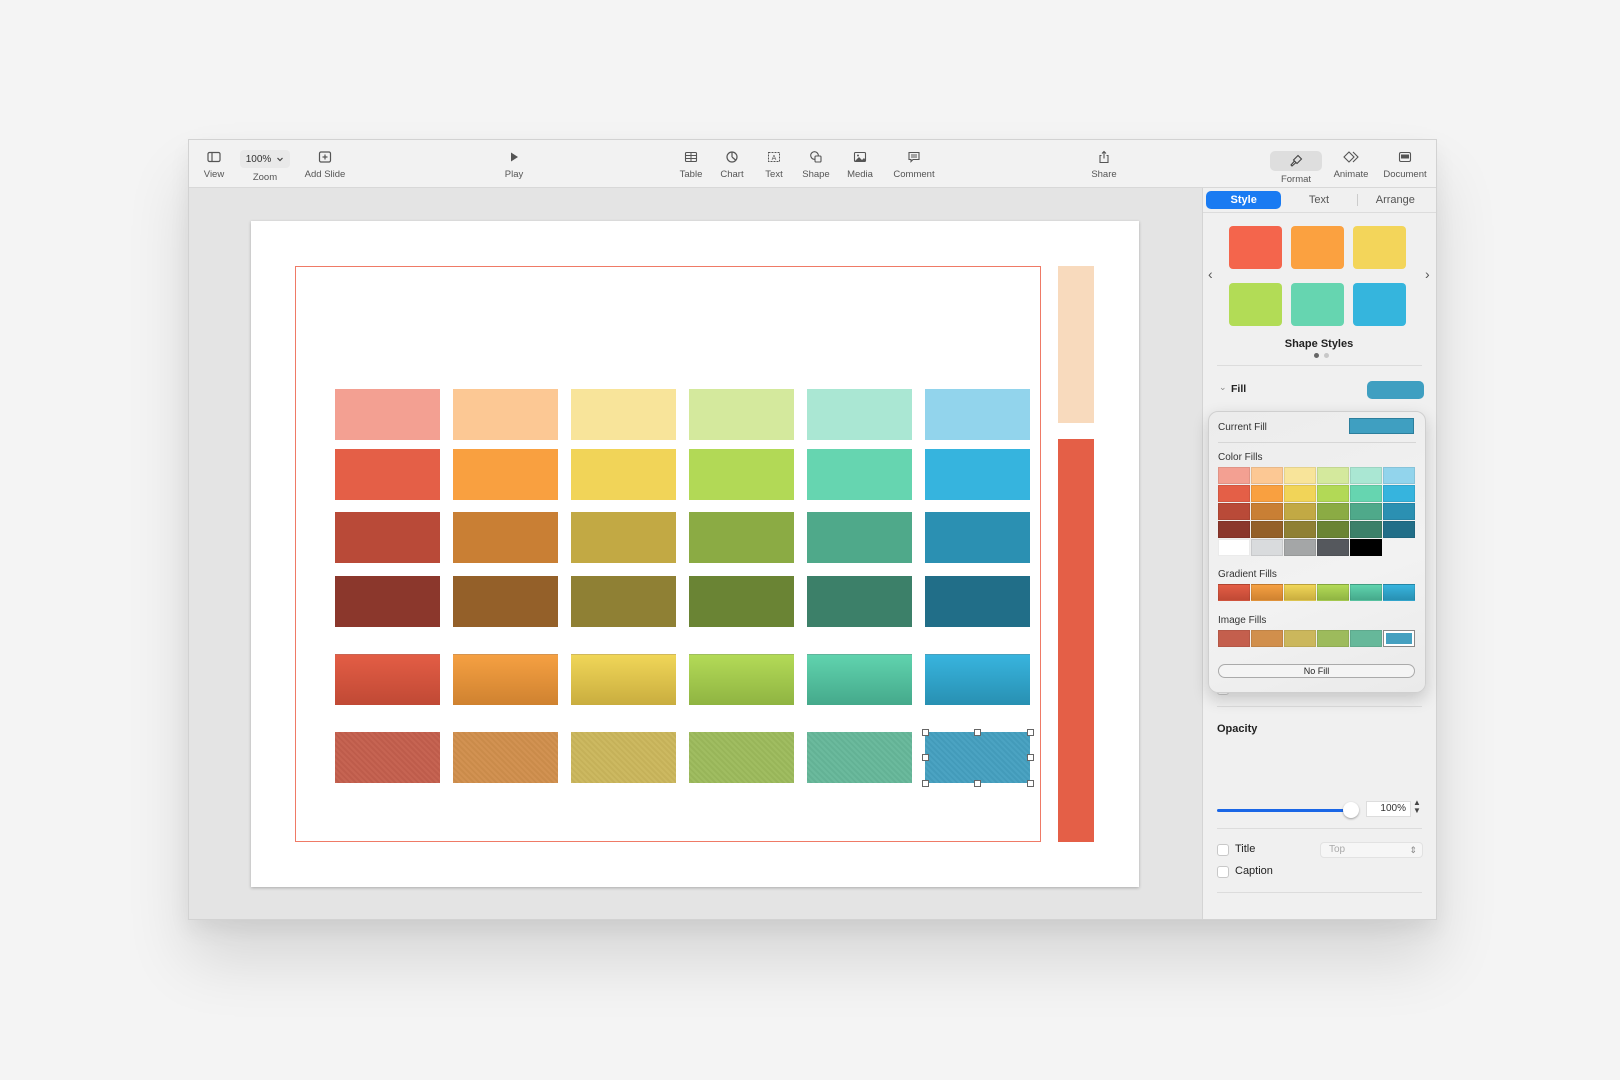  What do you see at coordinates (1316, 671) in the screenshot?
I see `no-fill-button: No Fill` at bounding box center [1316, 671].